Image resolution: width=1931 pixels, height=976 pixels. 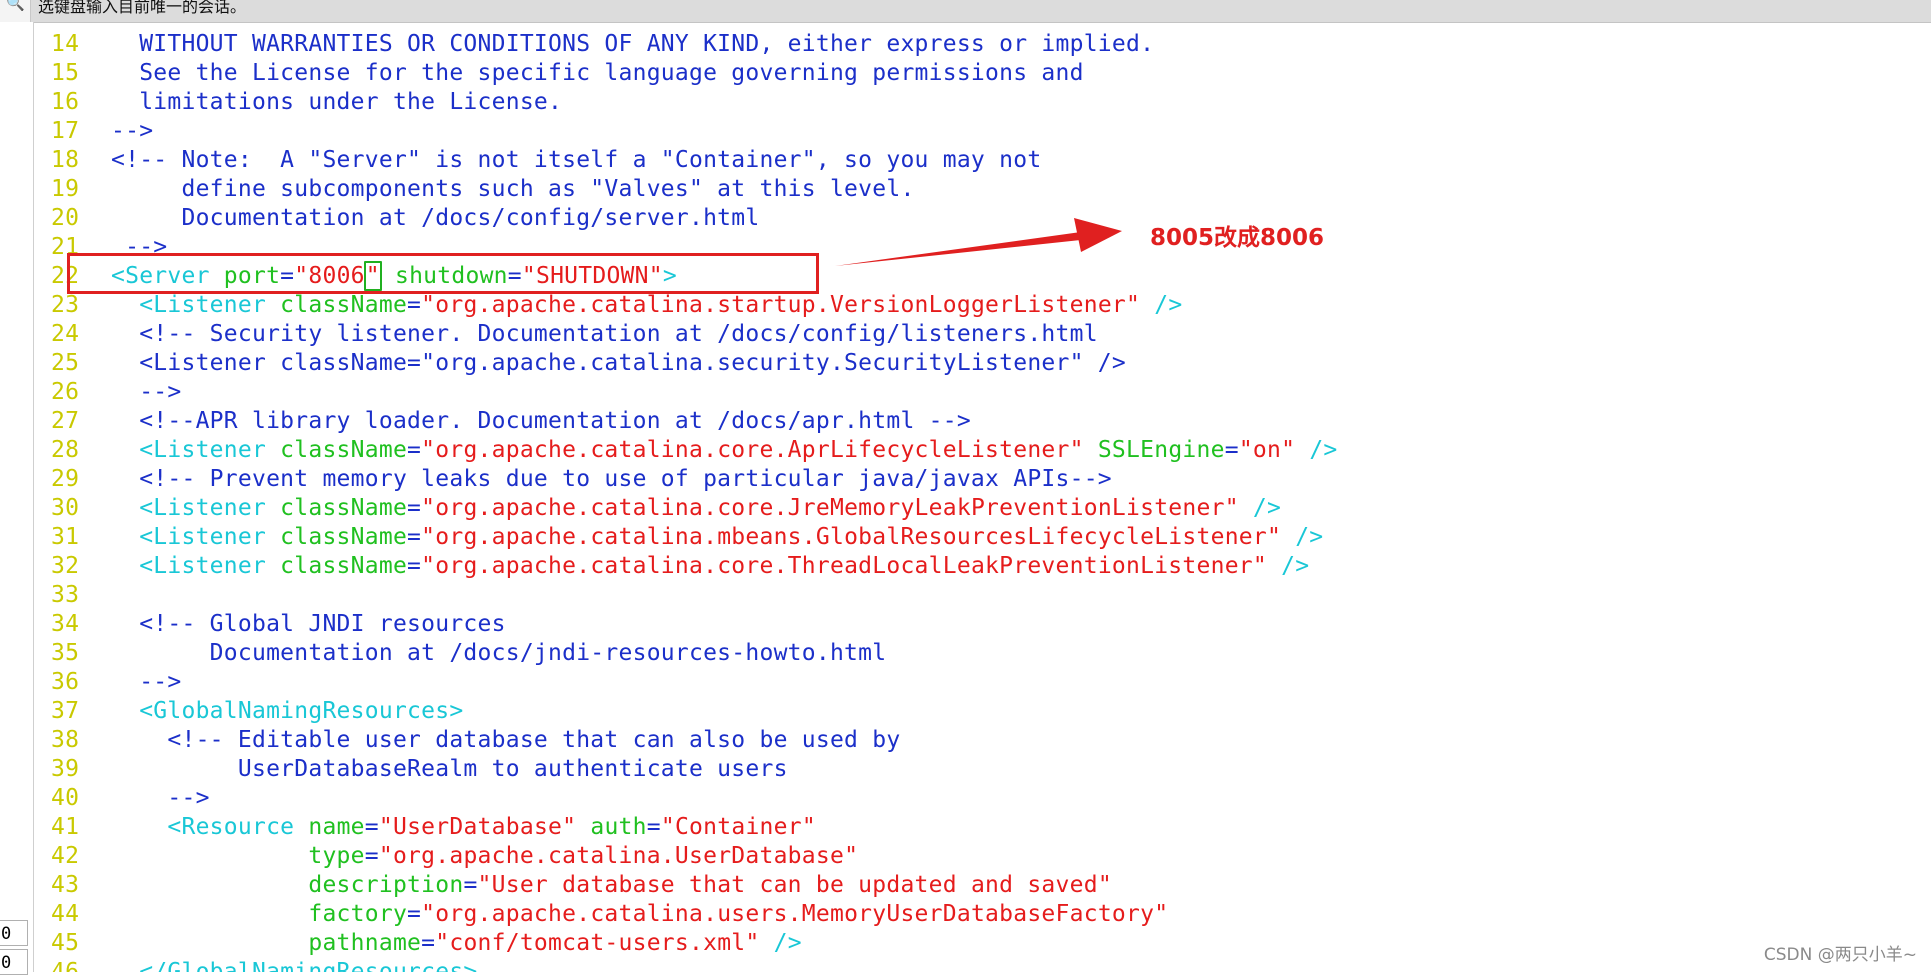 What do you see at coordinates (1840, 955) in the screenshot?
I see `watermark: CSDN @两只小羊~` at bounding box center [1840, 955].